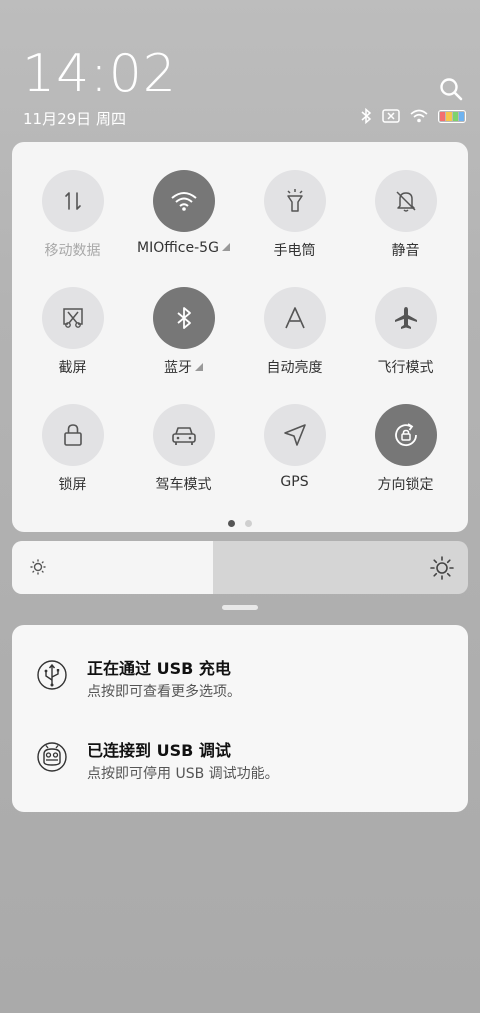  Describe the element at coordinates (38, 567) in the screenshot. I see `brightness-low-icon` at that location.